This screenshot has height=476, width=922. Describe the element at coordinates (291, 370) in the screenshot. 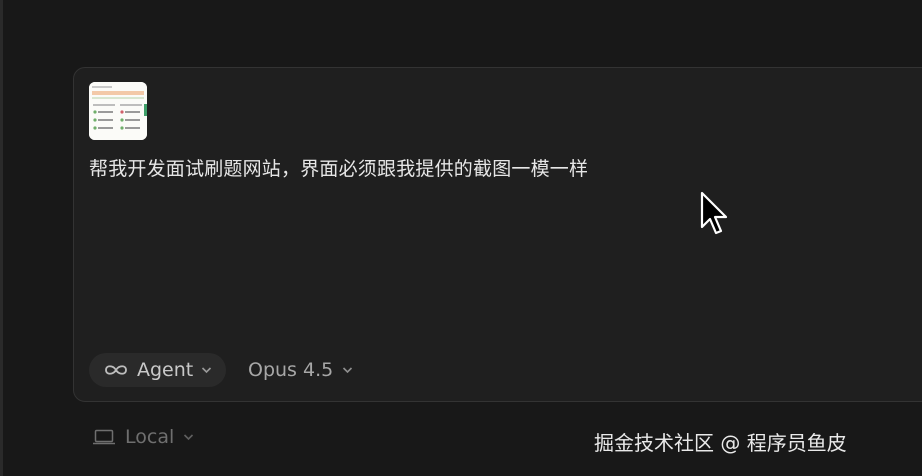

I see `model-label: Opus 4.5` at that location.